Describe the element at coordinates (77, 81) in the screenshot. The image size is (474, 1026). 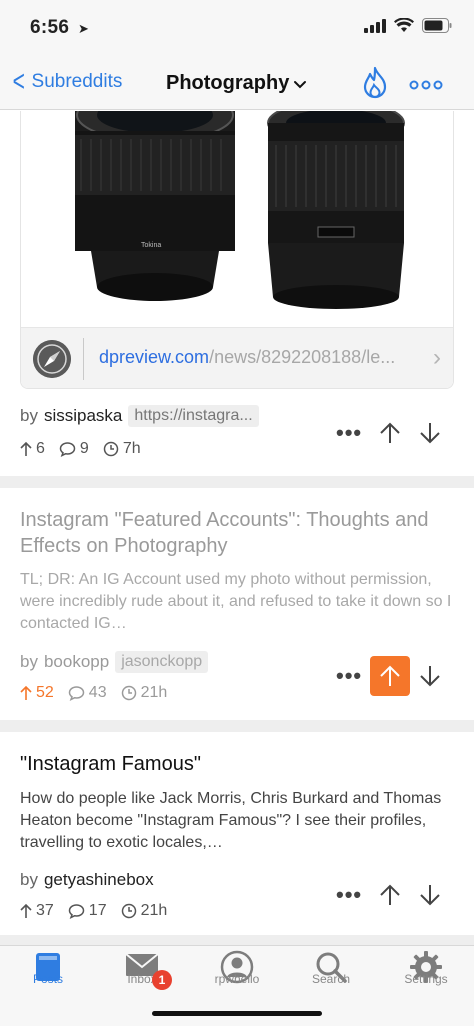
I see `back-label: Subreddits` at that location.